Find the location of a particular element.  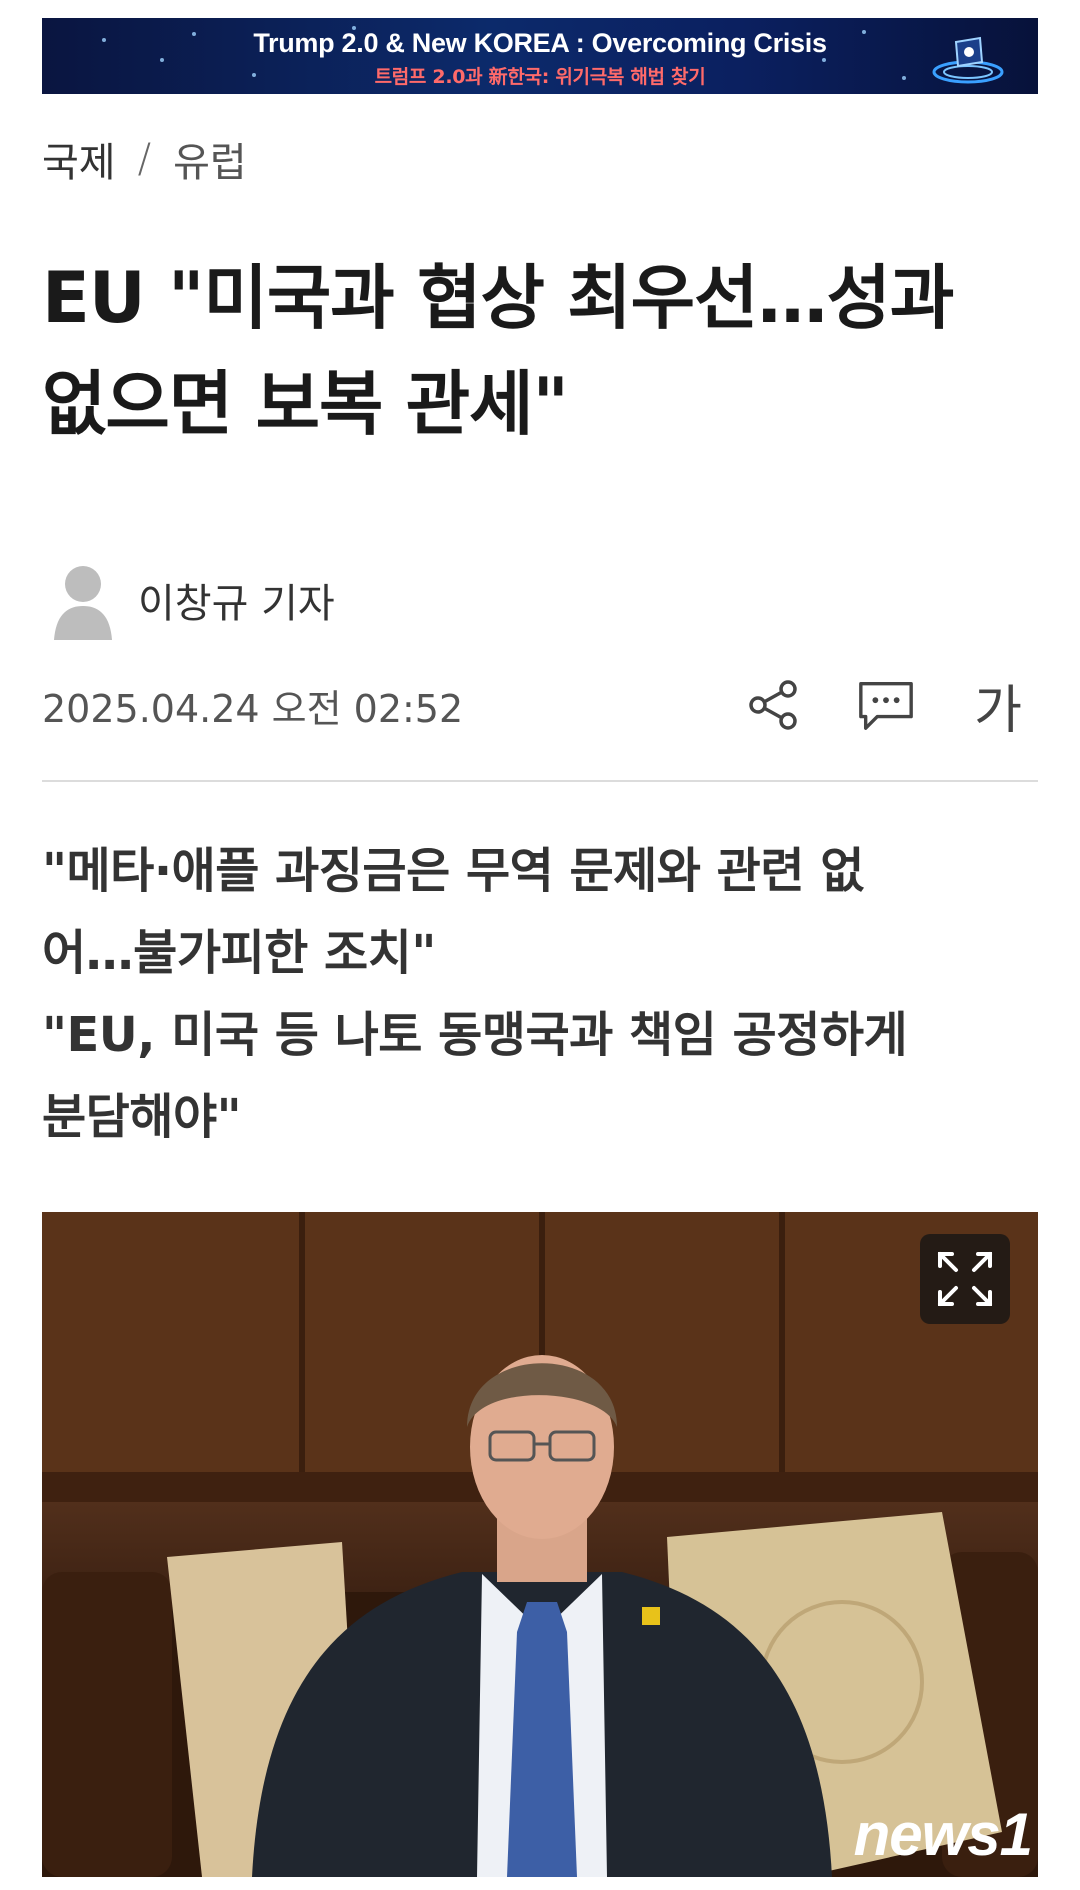

news1-watermark: news1 is located at coordinates (943, 1834).